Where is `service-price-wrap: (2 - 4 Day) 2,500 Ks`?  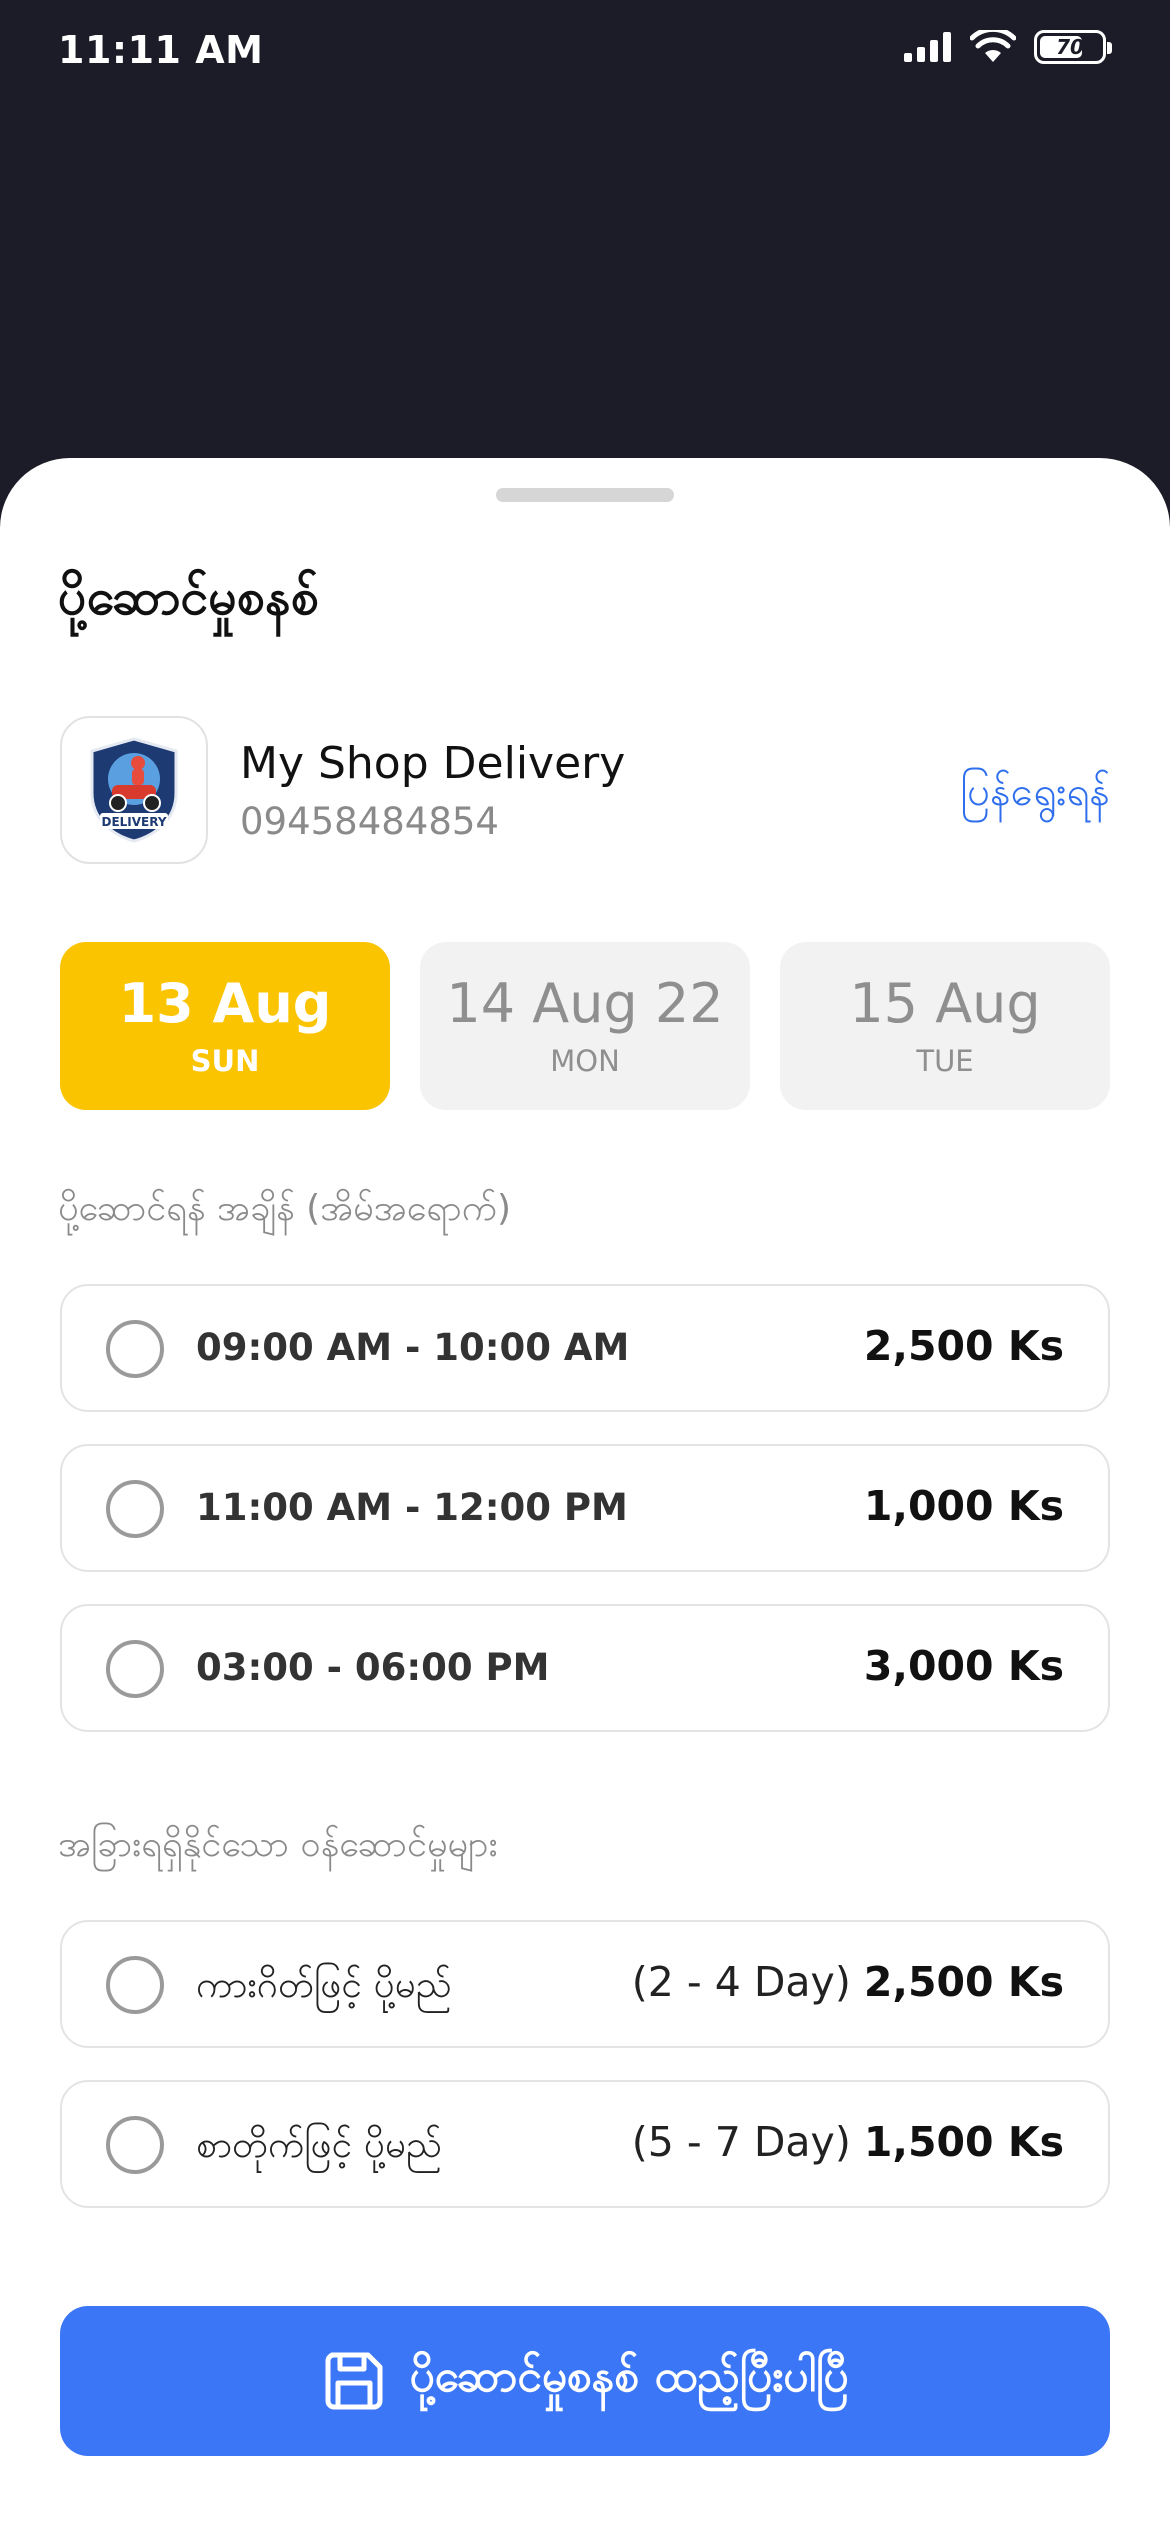
service-price-wrap: (2 - 4 Day) 2,500 Ks is located at coordinates (848, 1982).